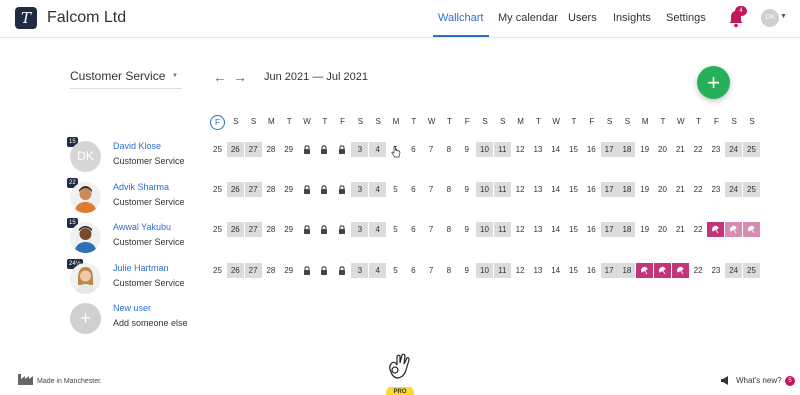 This screenshot has width=800, height=395. I want to click on add-leave-button: +, so click(713, 82).